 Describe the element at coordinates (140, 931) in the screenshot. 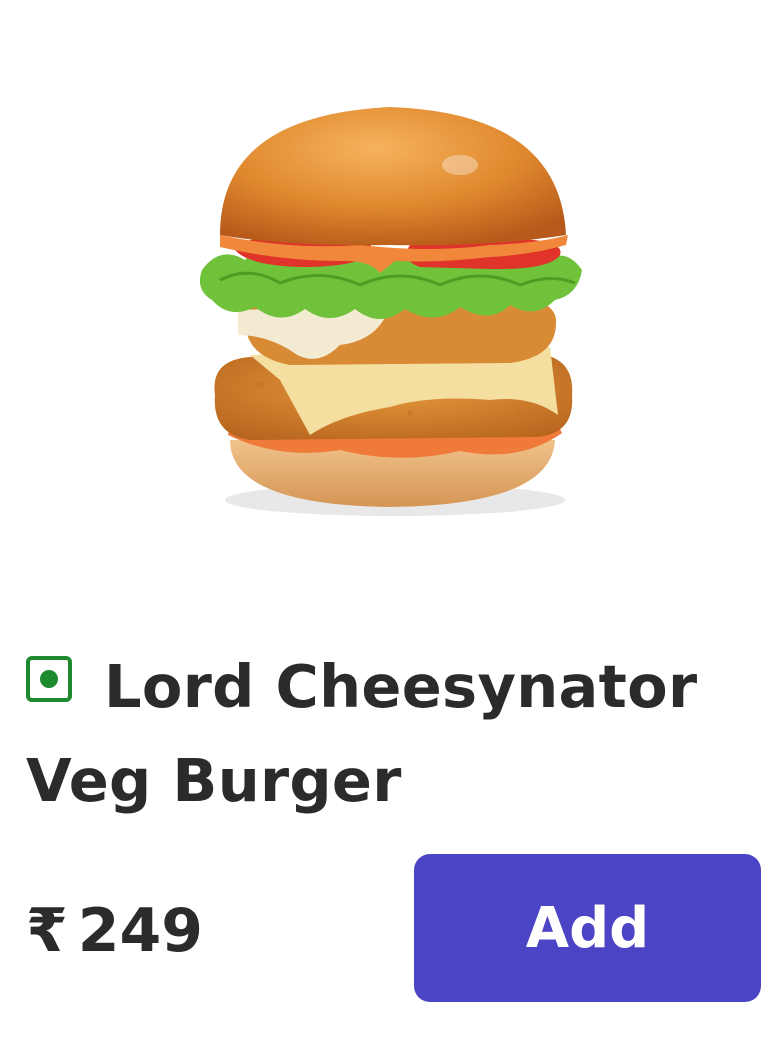

I see `price-value: 249` at that location.